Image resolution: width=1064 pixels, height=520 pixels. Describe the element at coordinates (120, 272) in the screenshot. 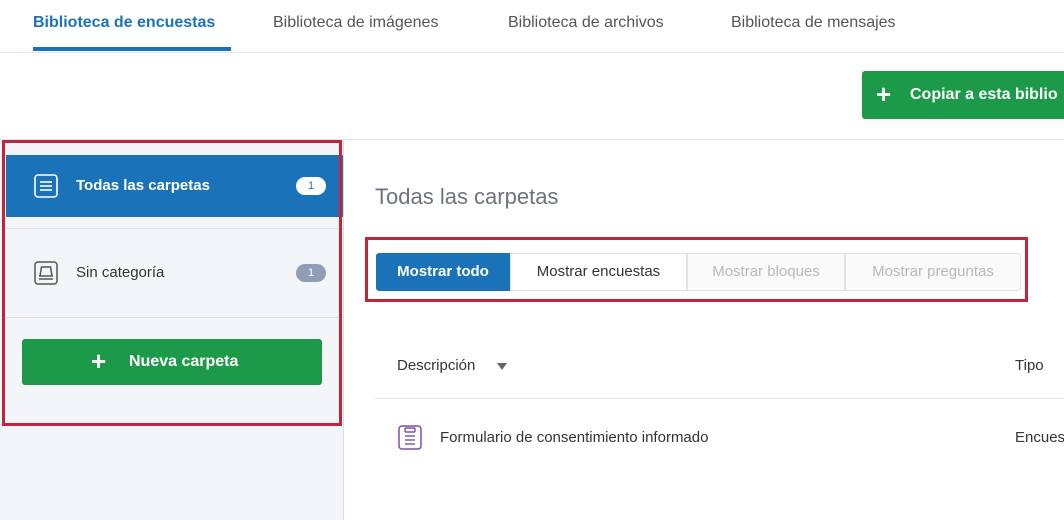

I see `sidebar-item-label: Sin categoría` at that location.